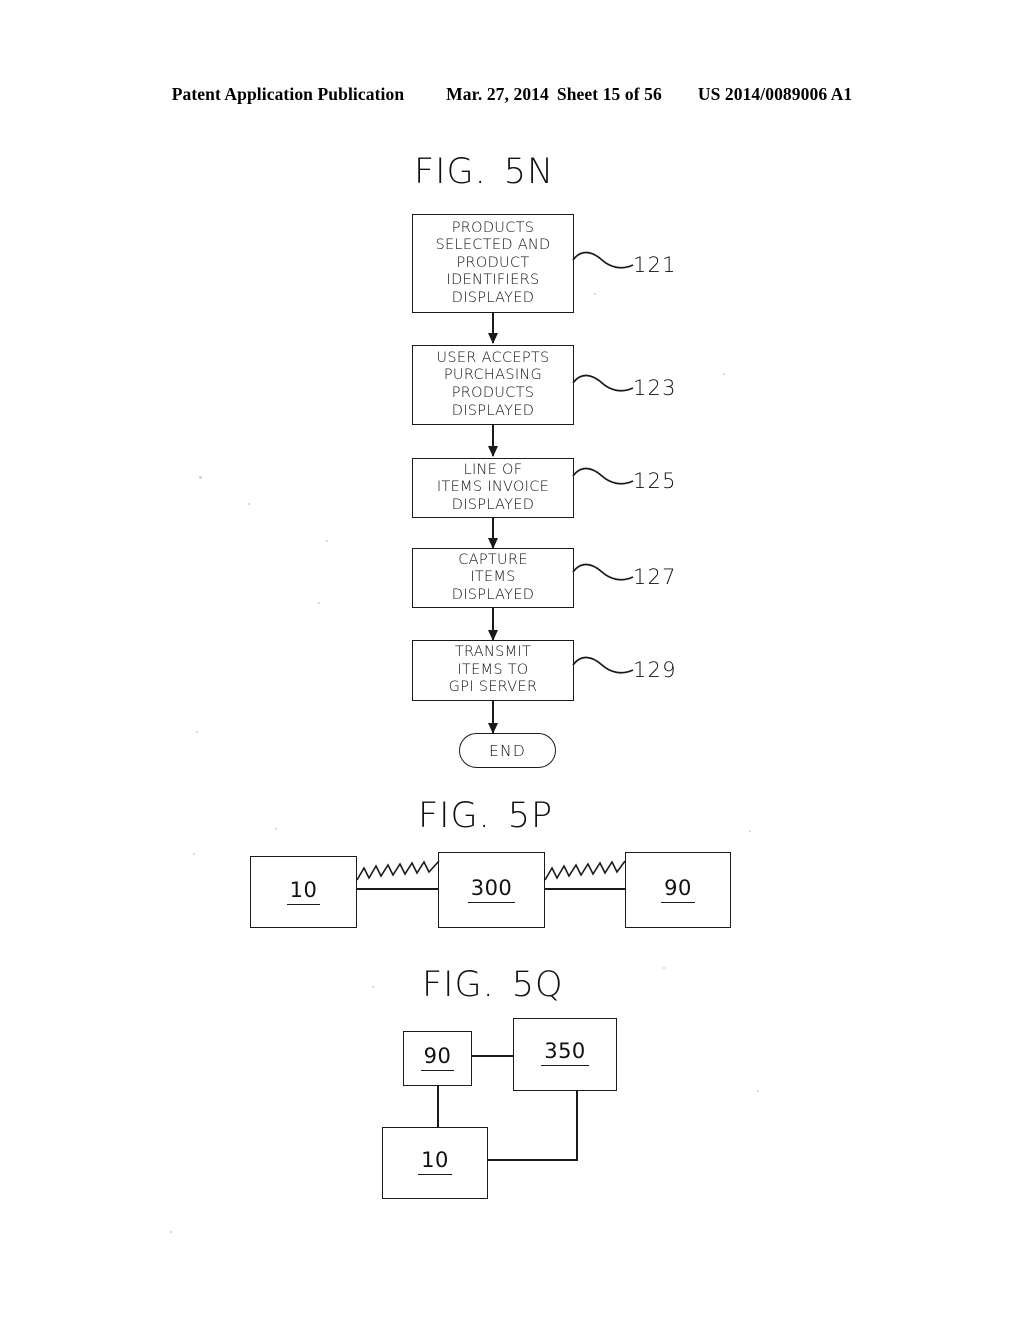  I want to click on header-publication: Patent Application Publication, so click(288, 94).